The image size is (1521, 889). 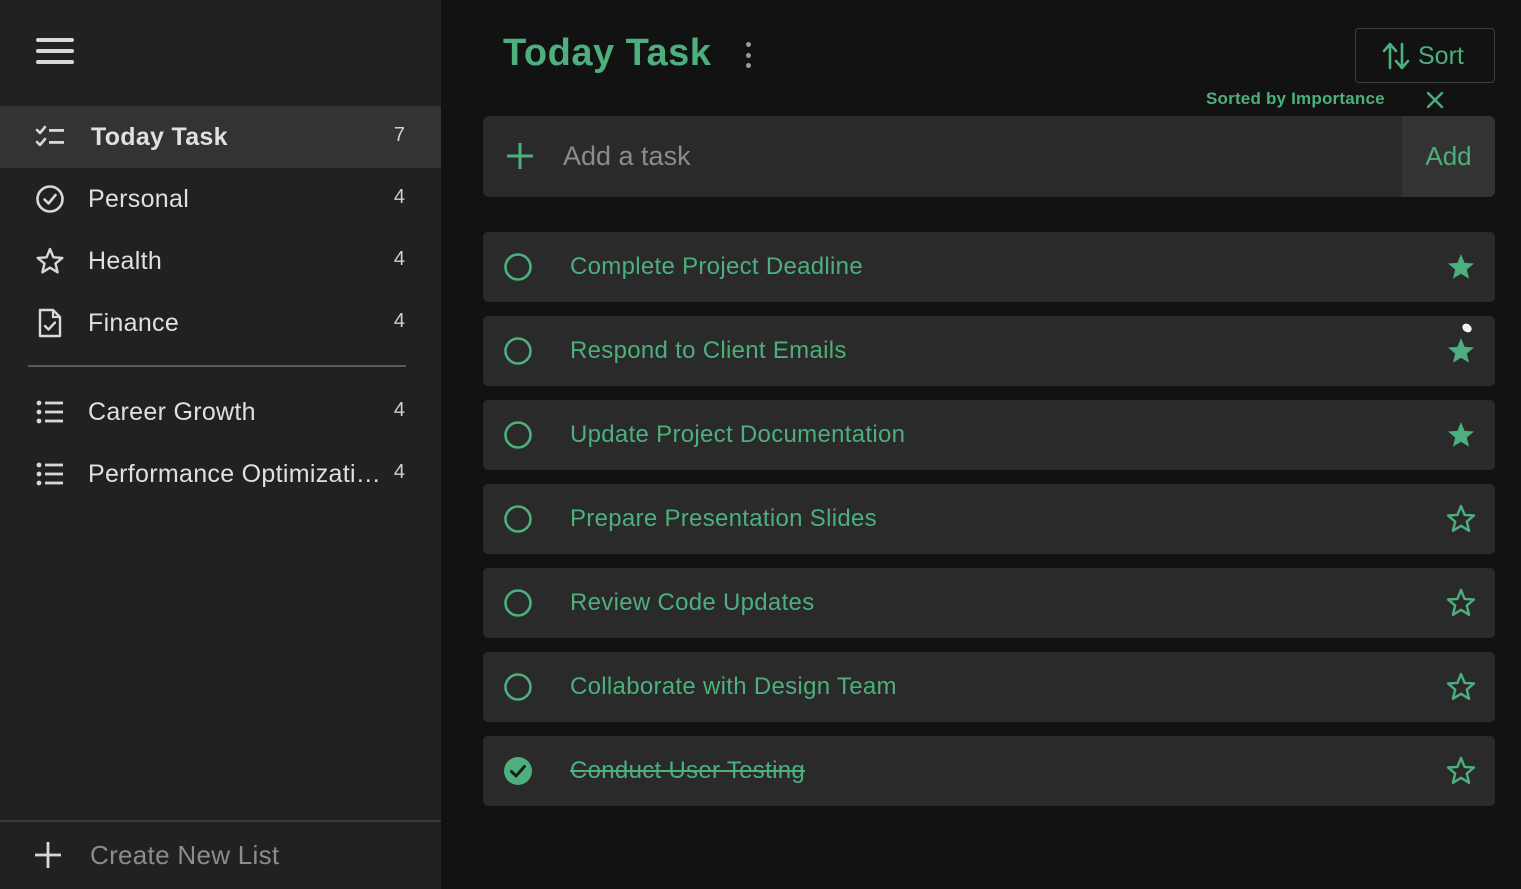 What do you see at coordinates (134, 322) in the screenshot?
I see `sidebar-item-label: Finance` at bounding box center [134, 322].